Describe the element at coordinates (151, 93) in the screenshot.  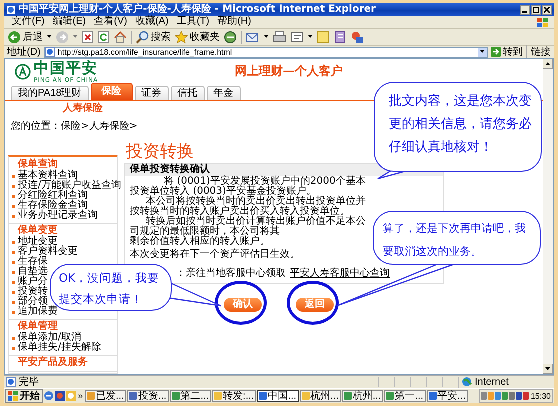
I see `nav-tab: 证券` at that location.